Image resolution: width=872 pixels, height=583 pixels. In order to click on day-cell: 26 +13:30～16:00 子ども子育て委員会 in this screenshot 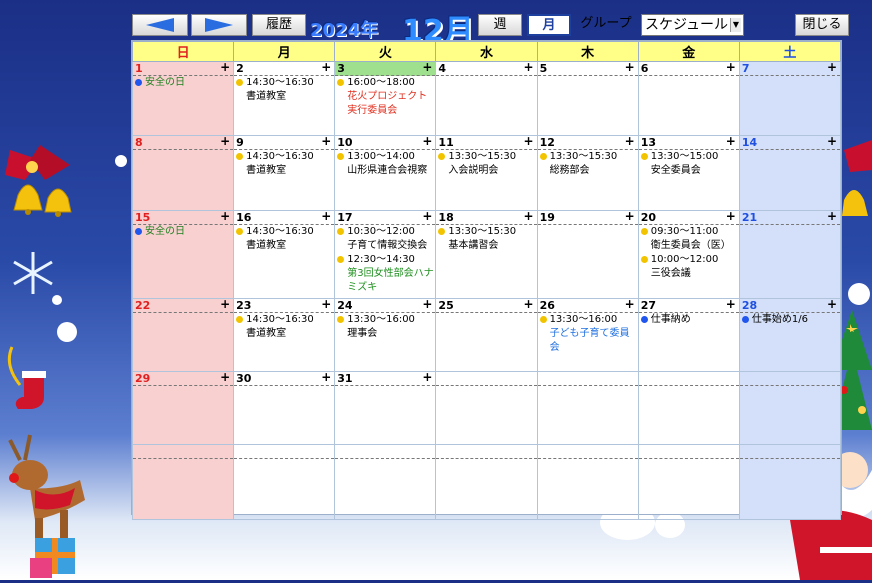, I will do `click(587, 335)`.